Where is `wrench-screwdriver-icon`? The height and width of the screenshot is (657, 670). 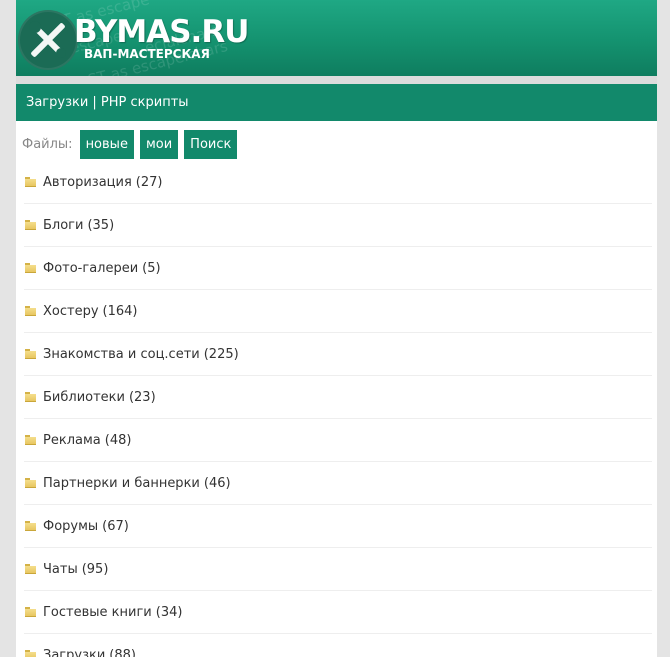 wrench-screwdriver-icon is located at coordinates (47, 39).